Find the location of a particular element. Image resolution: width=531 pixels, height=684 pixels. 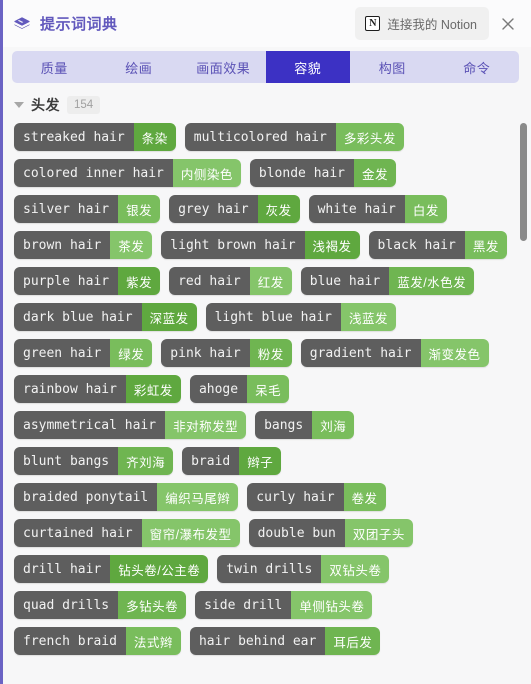

connect-notion-button: N 连接我的 Notion is located at coordinates (422, 23).